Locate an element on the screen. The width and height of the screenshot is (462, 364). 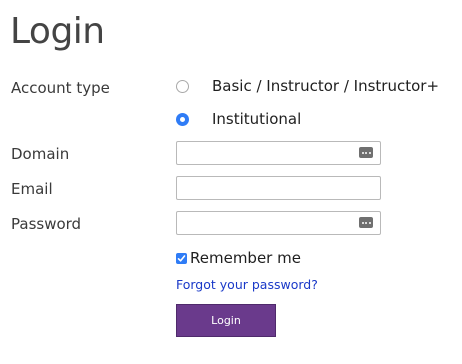
login-button: Login is located at coordinates (226, 320).